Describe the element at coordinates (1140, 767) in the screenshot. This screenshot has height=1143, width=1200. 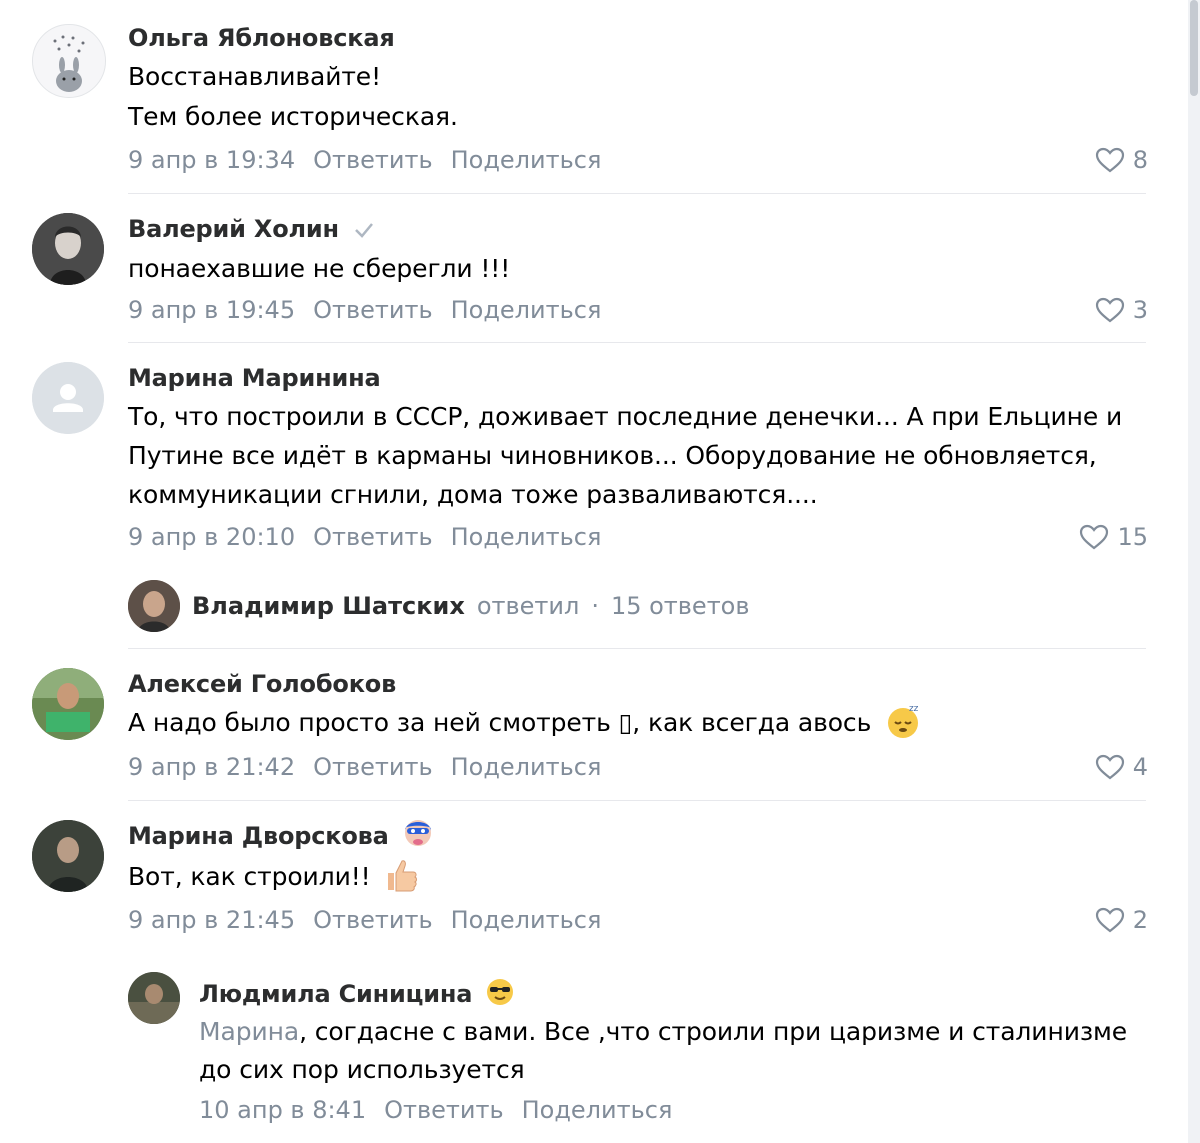
I see `like-count: 4` at that location.